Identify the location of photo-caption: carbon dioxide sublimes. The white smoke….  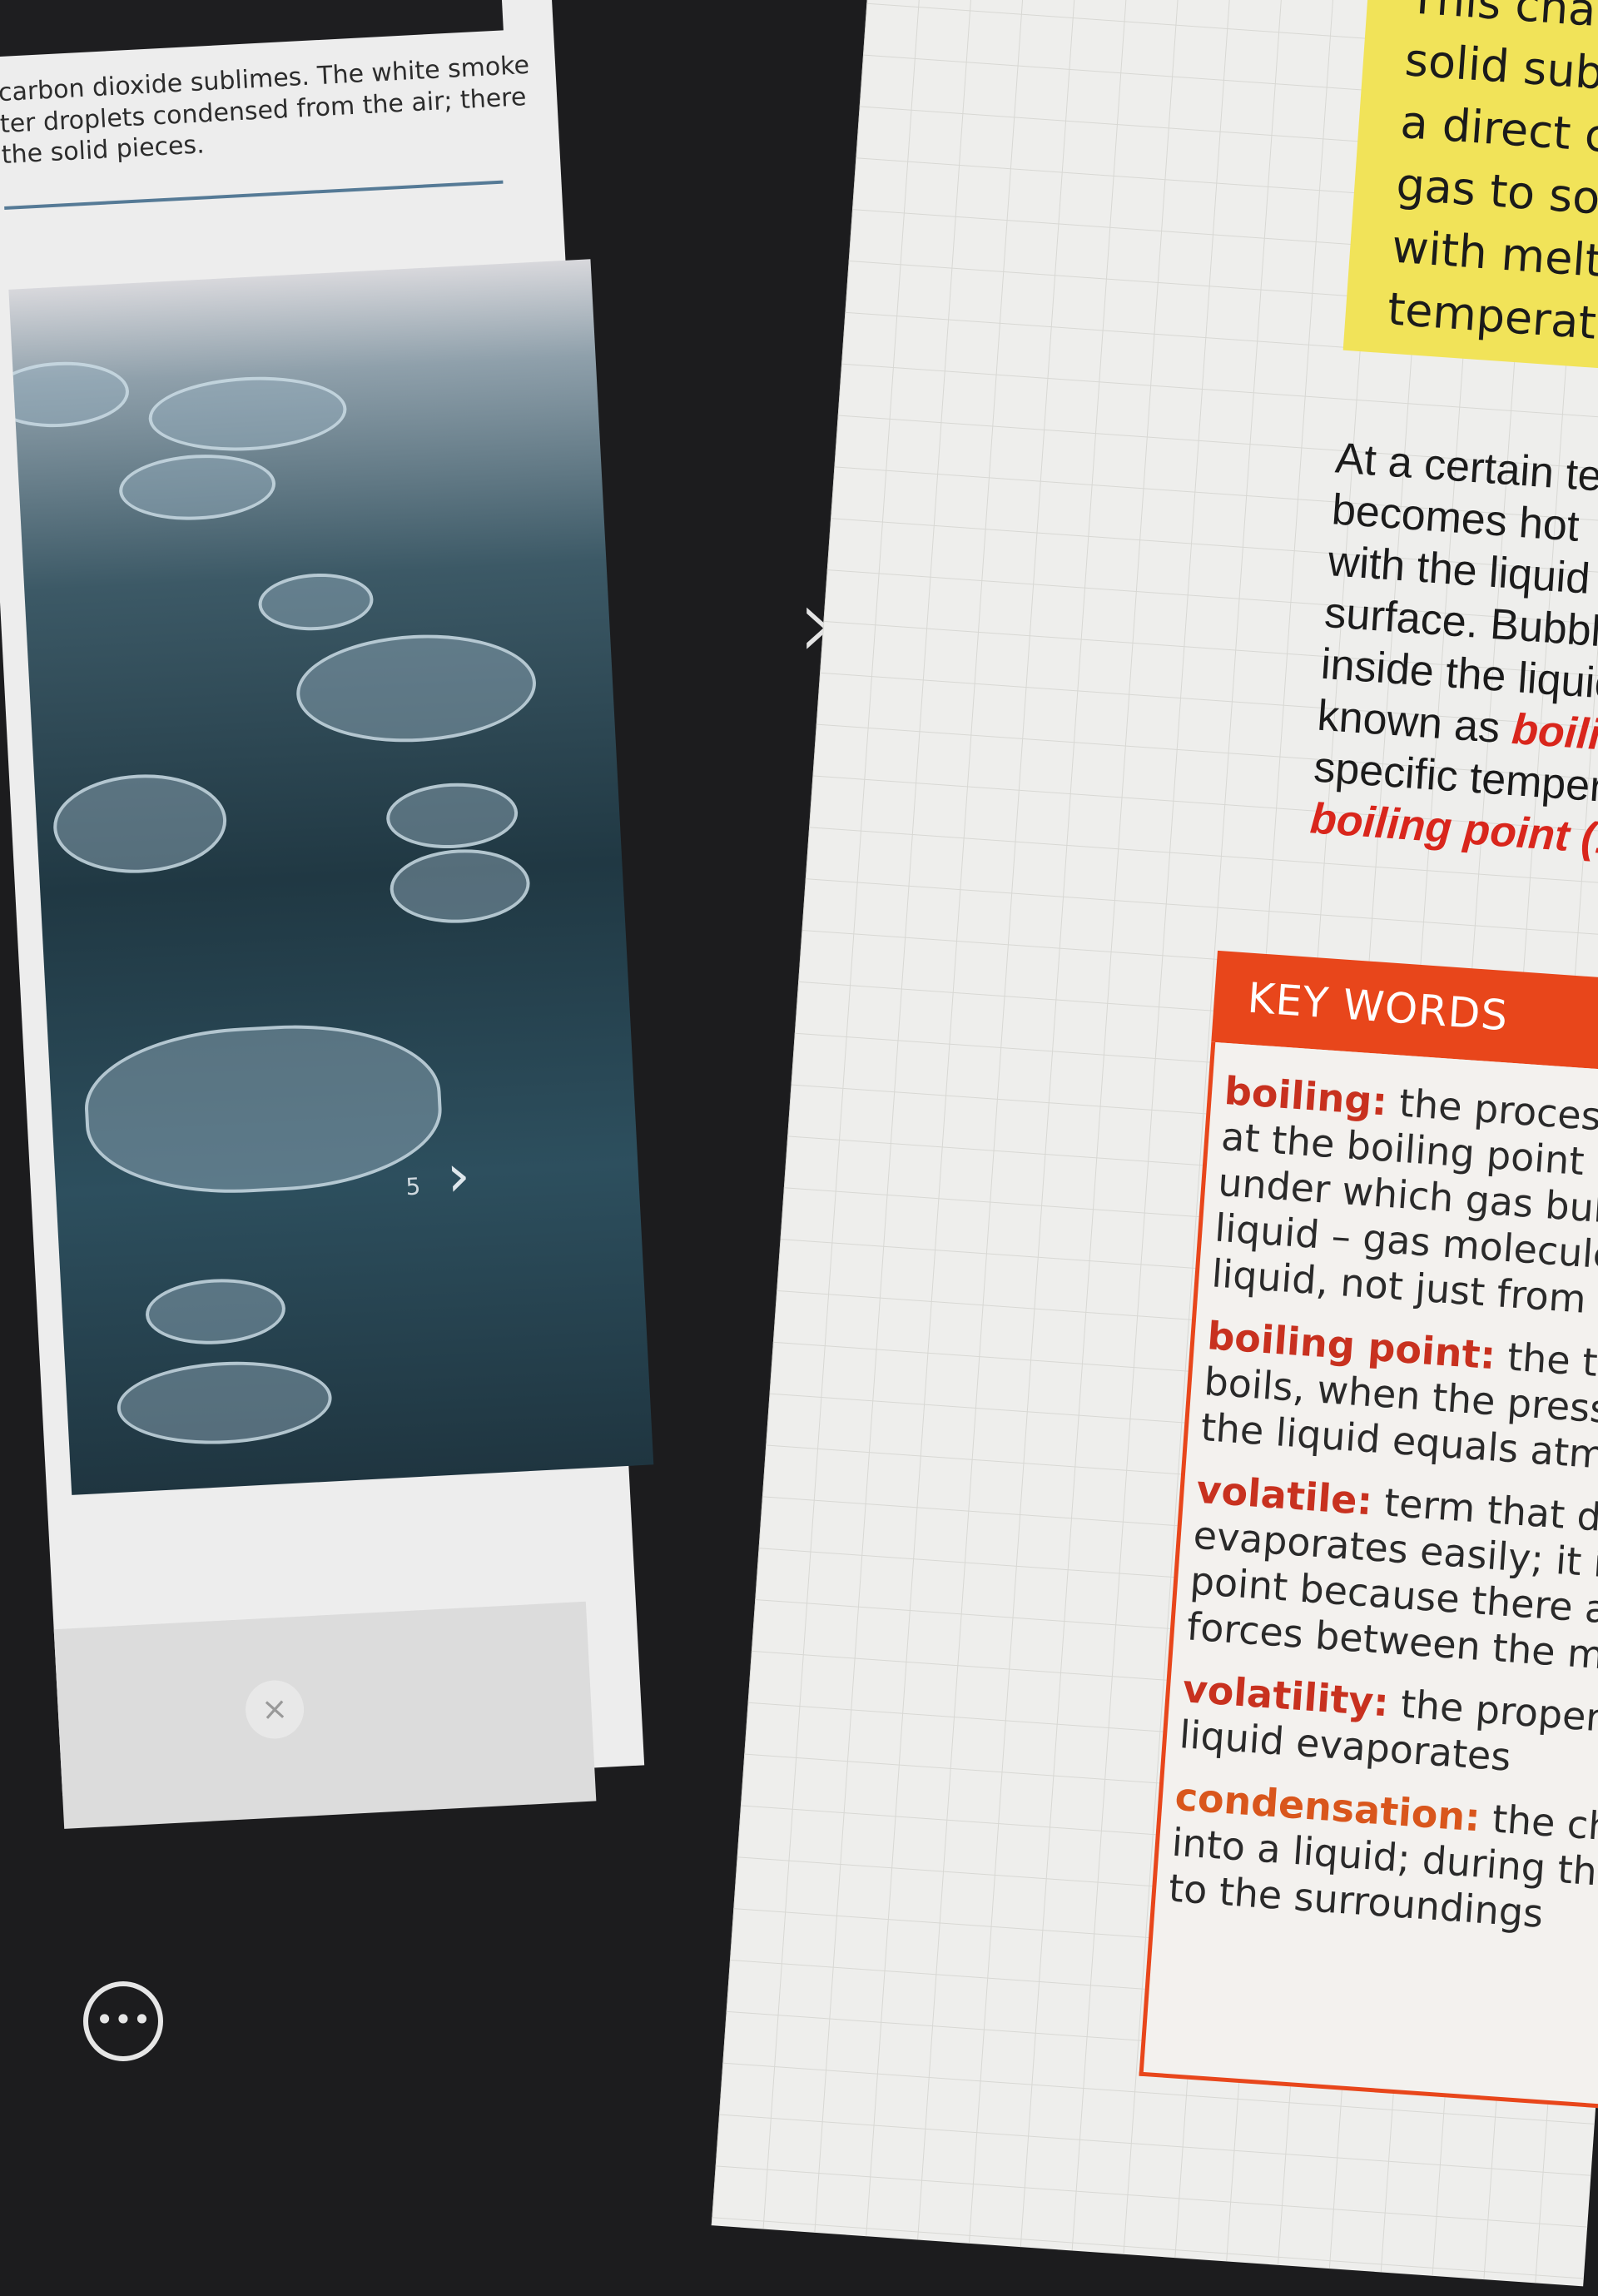
(267, 110).